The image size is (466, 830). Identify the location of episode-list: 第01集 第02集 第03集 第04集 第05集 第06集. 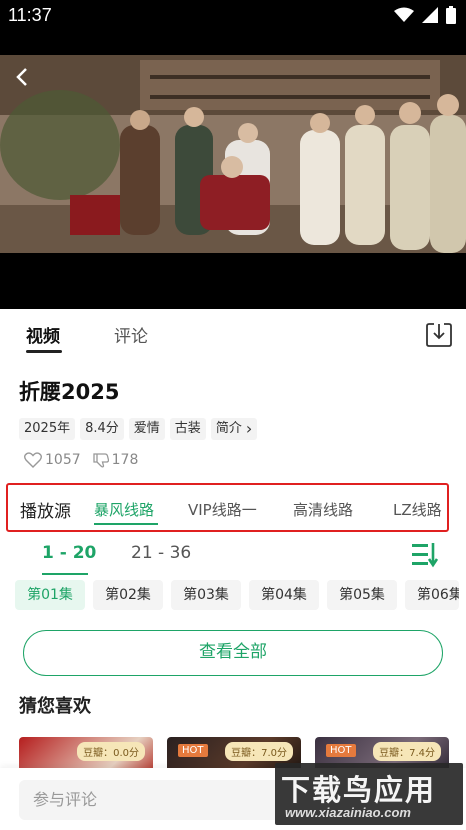
(237, 595).